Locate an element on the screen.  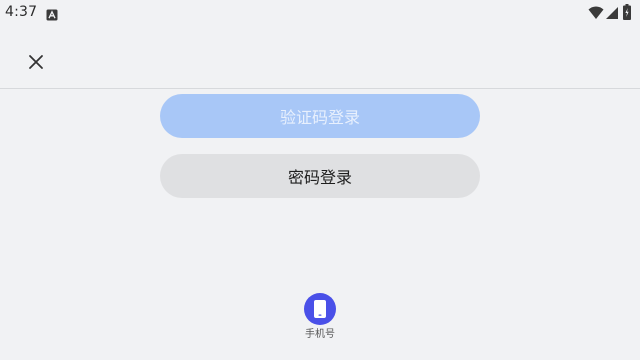
password-login-label: 密码登录 is located at coordinates (319, 177).